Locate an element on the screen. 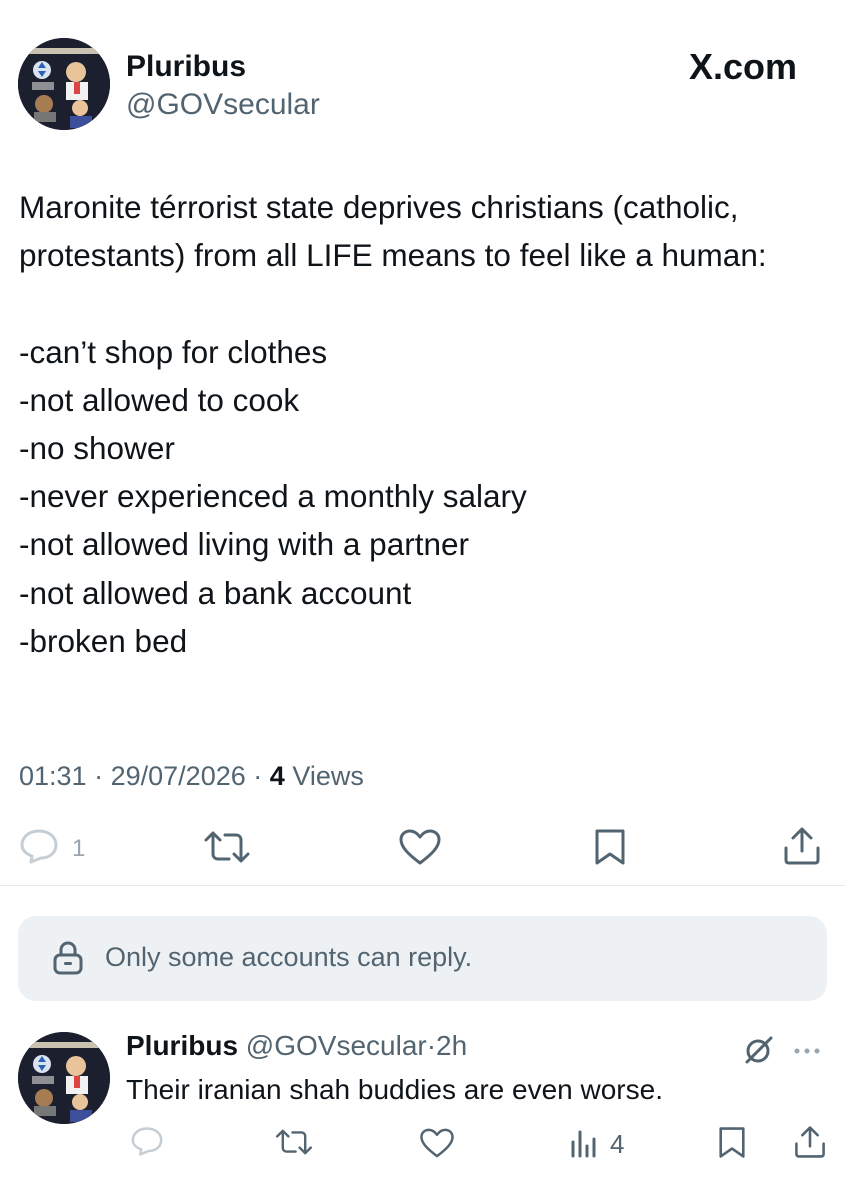 The image size is (845, 1200). reply-time: 2h is located at coordinates (451, 1045).